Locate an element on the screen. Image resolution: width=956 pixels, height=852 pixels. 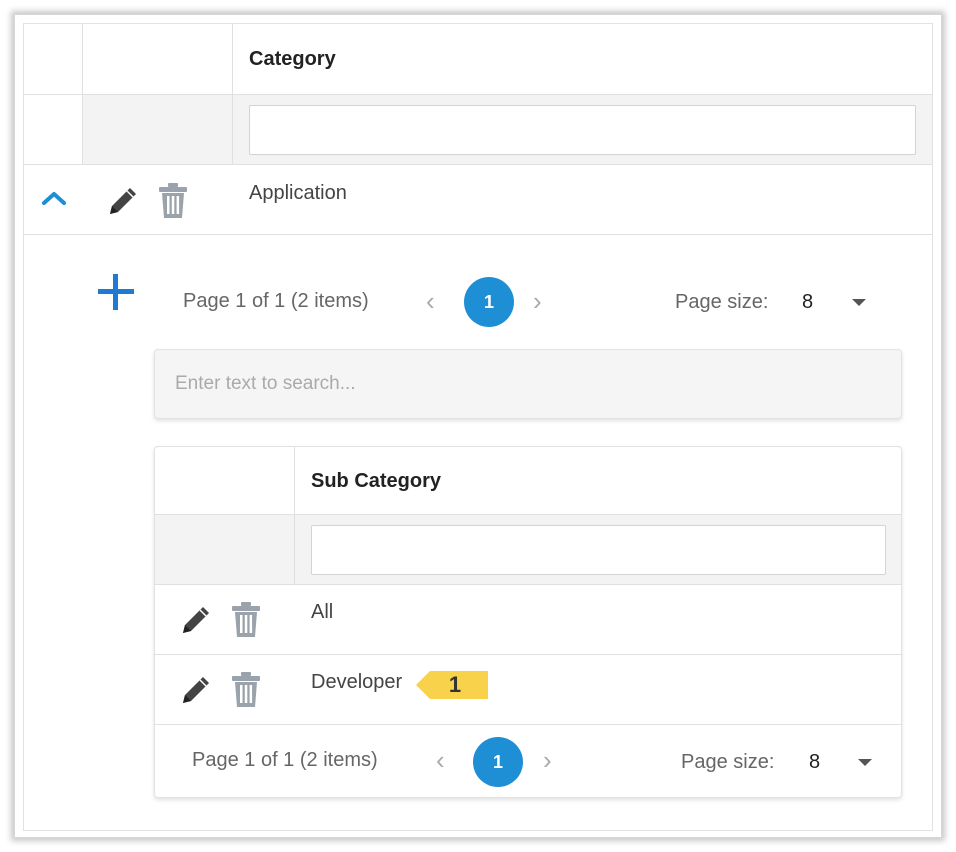
sub-category-cell: All is located at coordinates (322, 612).